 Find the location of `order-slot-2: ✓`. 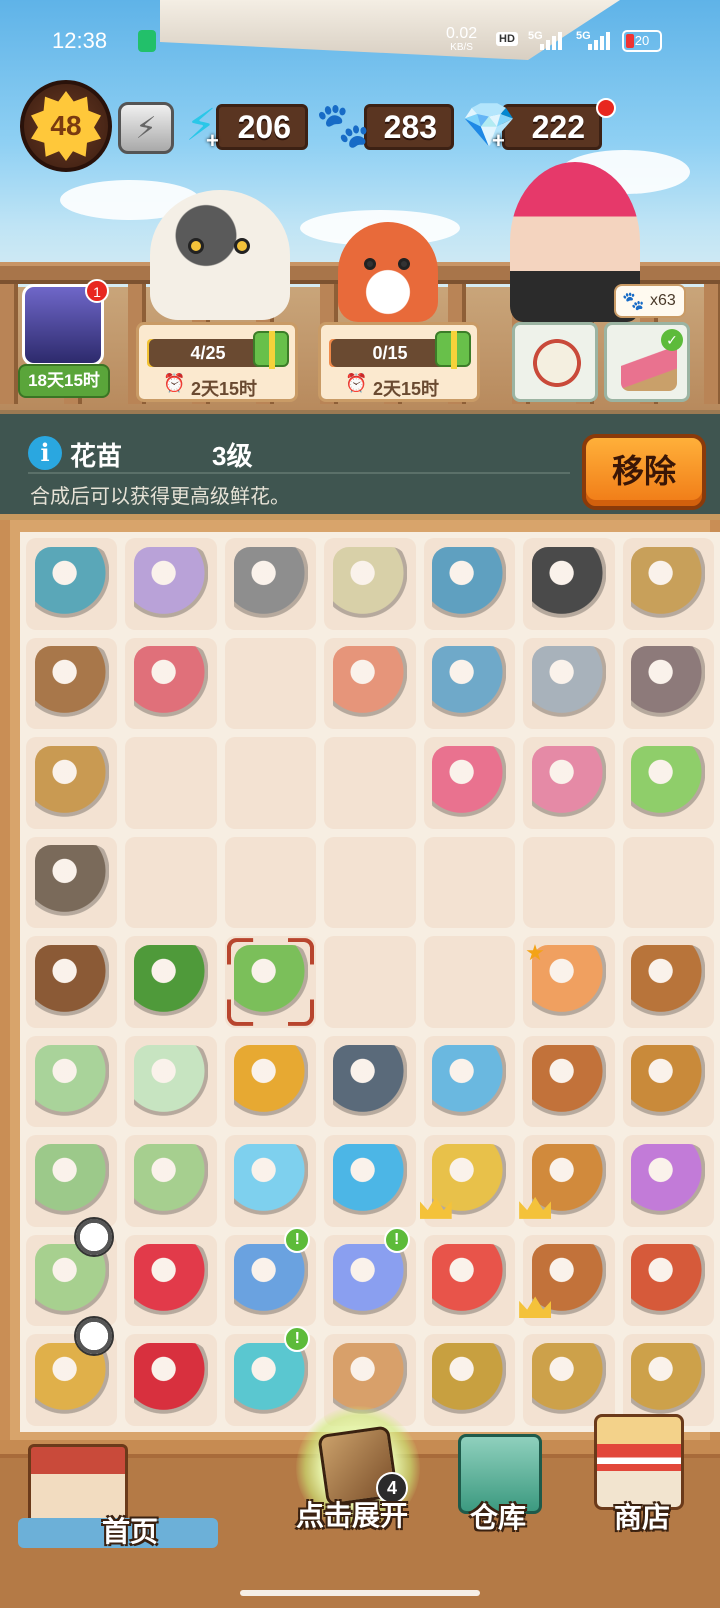

order-slot-2: ✓ is located at coordinates (647, 362).